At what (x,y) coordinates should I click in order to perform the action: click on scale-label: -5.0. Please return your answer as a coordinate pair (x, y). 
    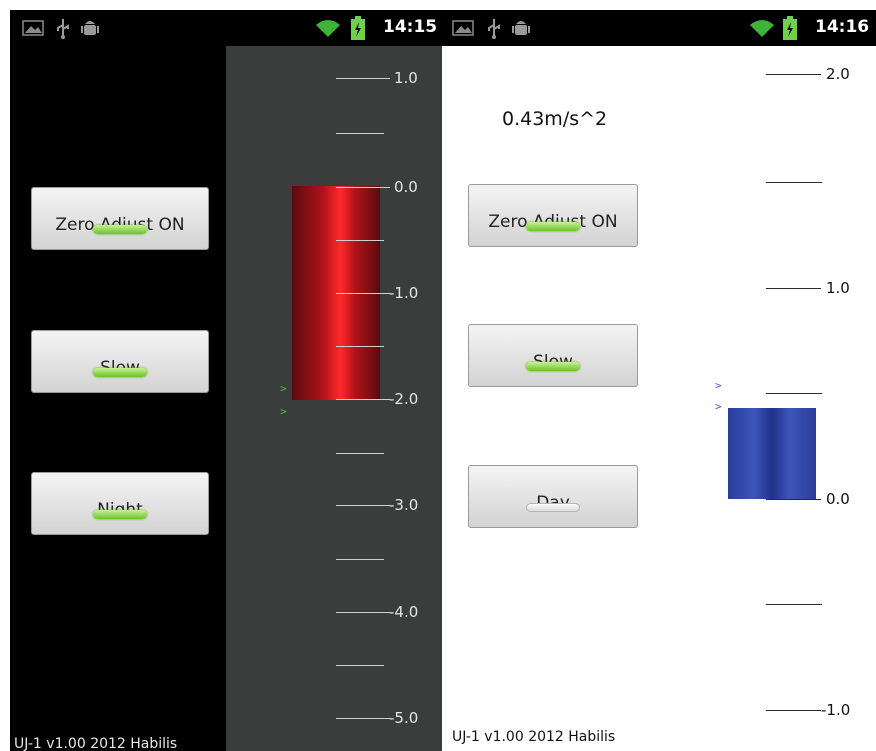
    Looking at the image, I should click on (404, 718).